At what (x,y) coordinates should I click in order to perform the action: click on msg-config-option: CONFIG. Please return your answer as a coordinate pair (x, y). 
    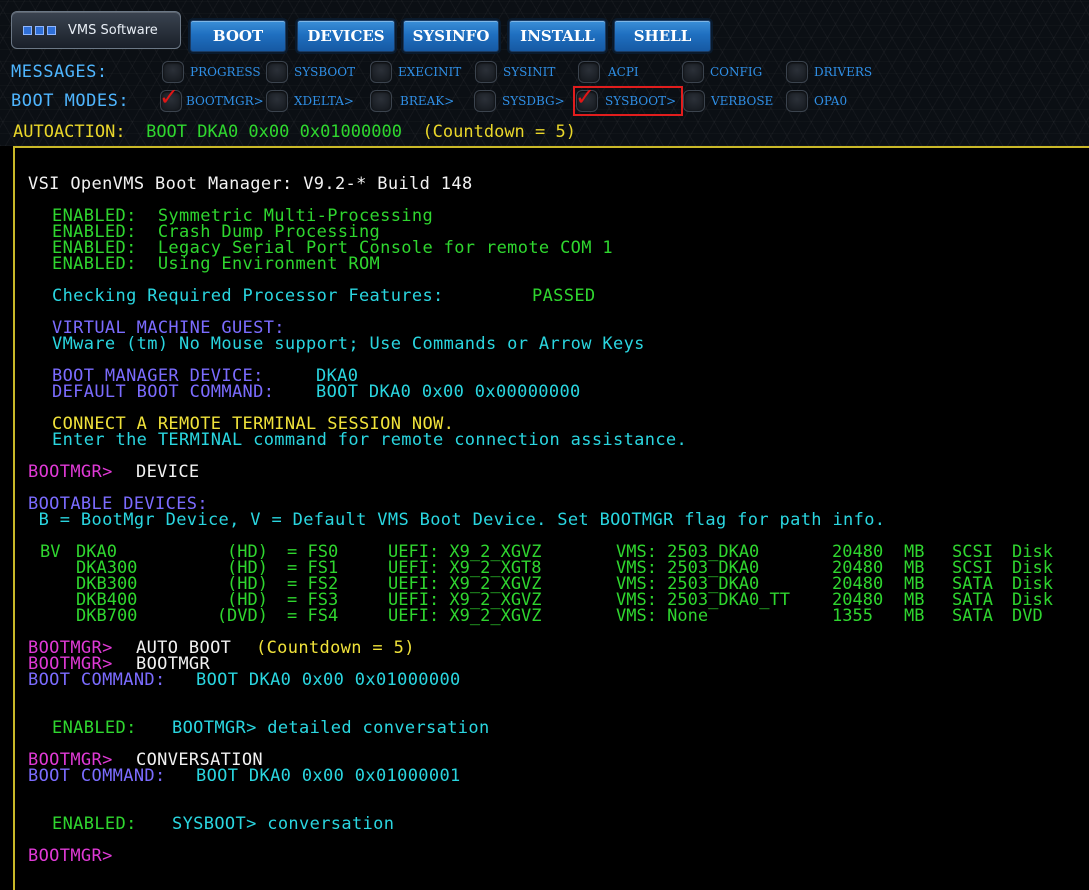
    Looking at the image, I should click on (722, 72).